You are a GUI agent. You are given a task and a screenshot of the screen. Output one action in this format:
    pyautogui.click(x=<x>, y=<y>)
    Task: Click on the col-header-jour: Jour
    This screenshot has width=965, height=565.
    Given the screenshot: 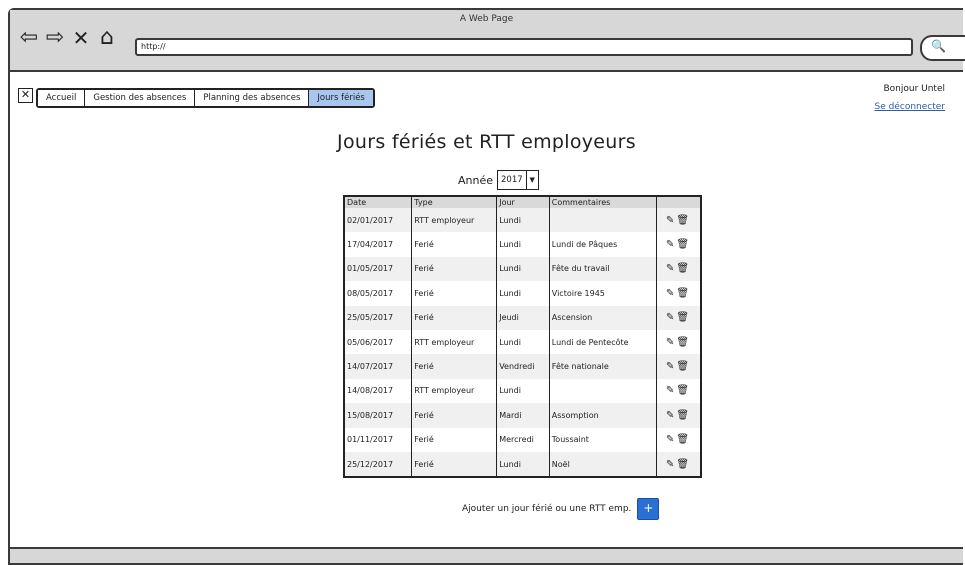 What is the action you would take?
    pyautogui.click(x=523, y=202)
    